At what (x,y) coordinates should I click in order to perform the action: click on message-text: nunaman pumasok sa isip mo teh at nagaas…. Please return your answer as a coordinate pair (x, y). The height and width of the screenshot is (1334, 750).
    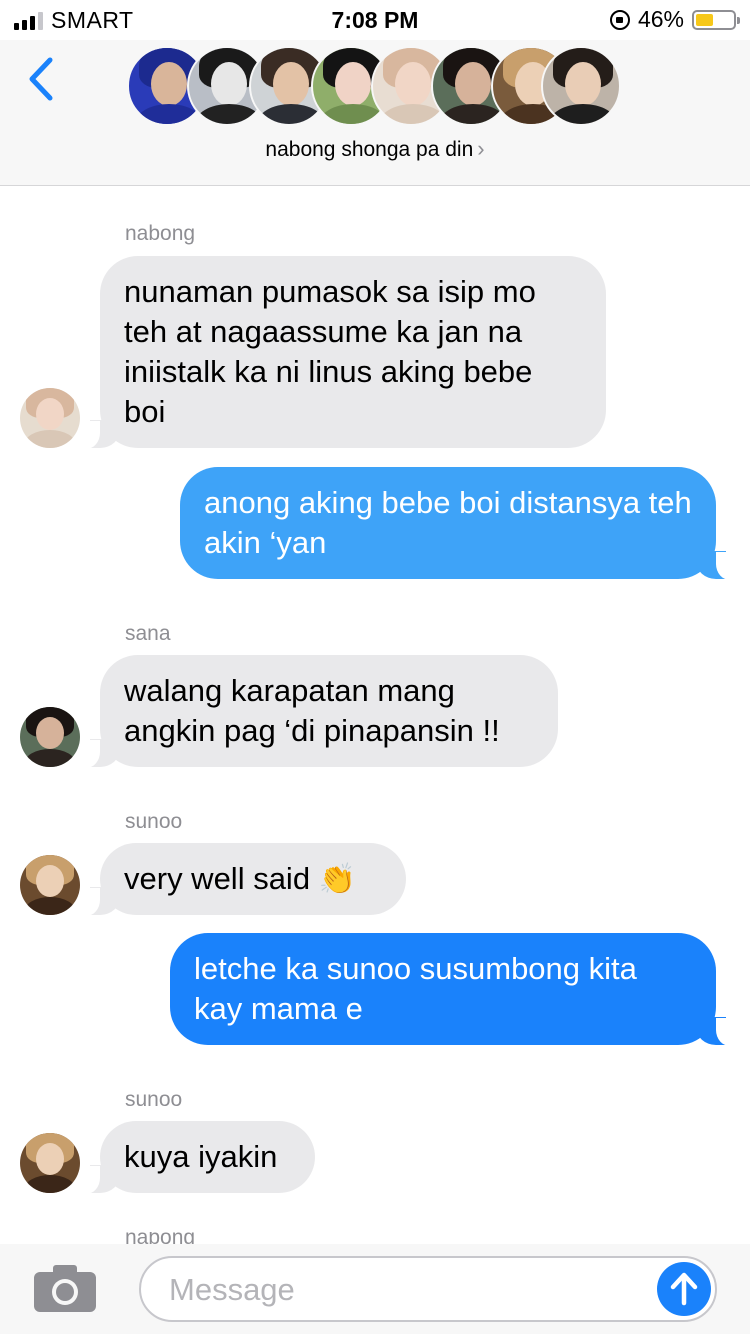
    Looking at the image, I should click on (330, 351).